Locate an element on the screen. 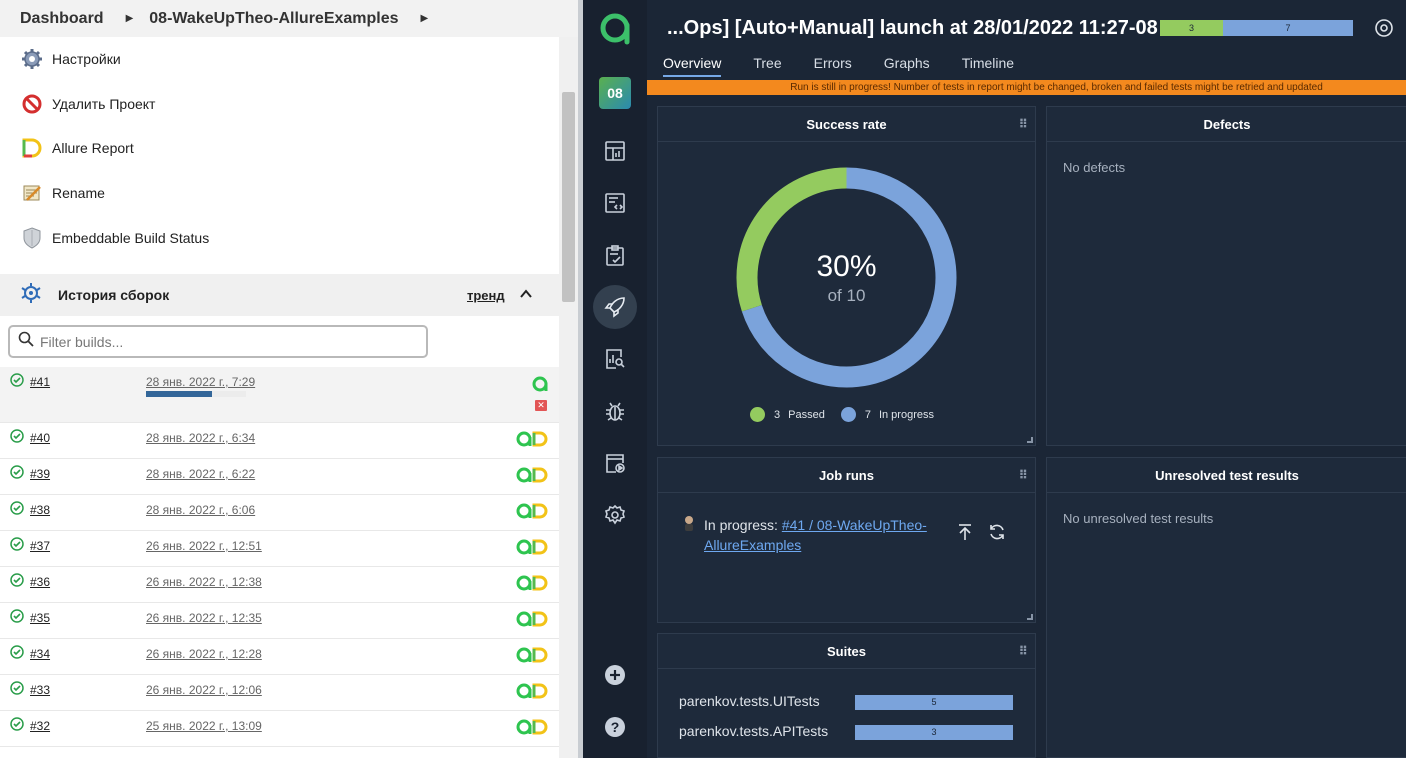 The width and height of the screenshot is (1406, 758). dashboard-icon is located at coordinates (615, 151).